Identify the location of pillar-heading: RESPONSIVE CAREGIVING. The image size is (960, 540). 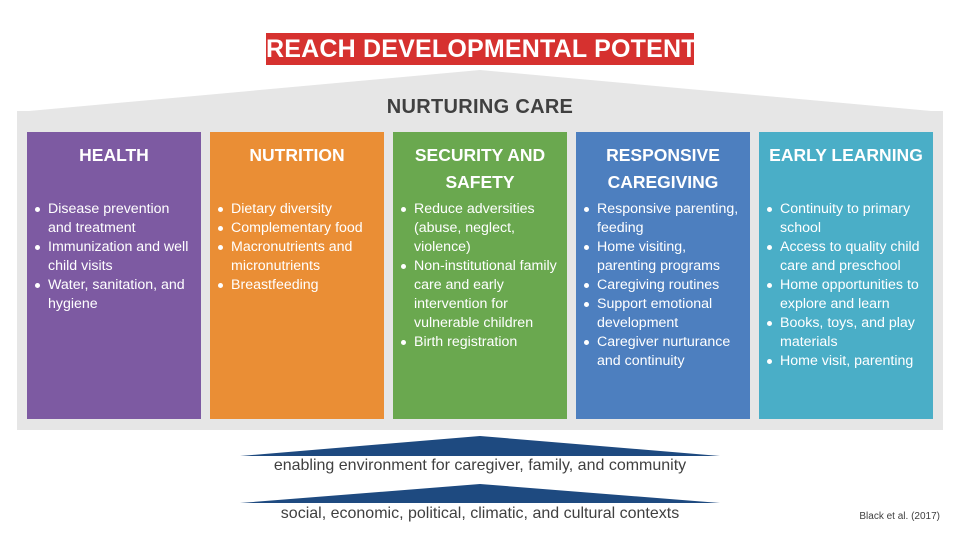
(663, 168).